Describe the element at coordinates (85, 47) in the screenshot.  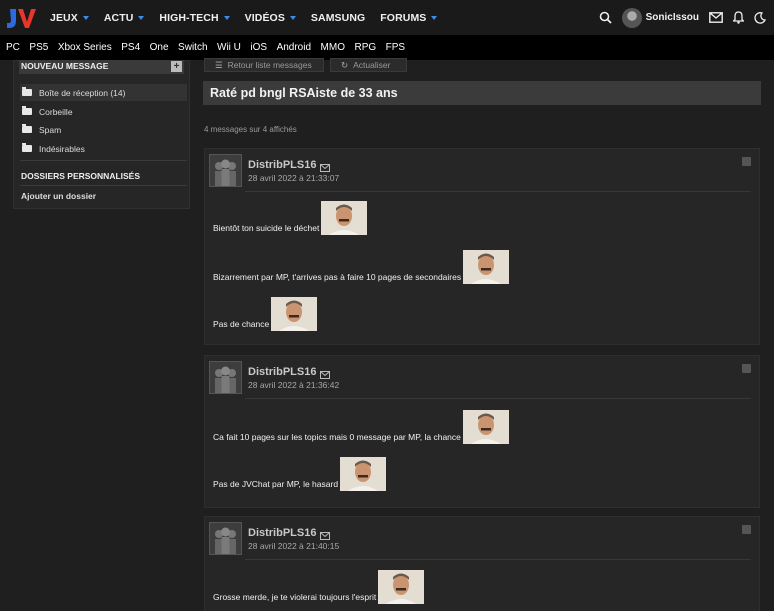
I see `platform-link: Xbox Series` at that location.